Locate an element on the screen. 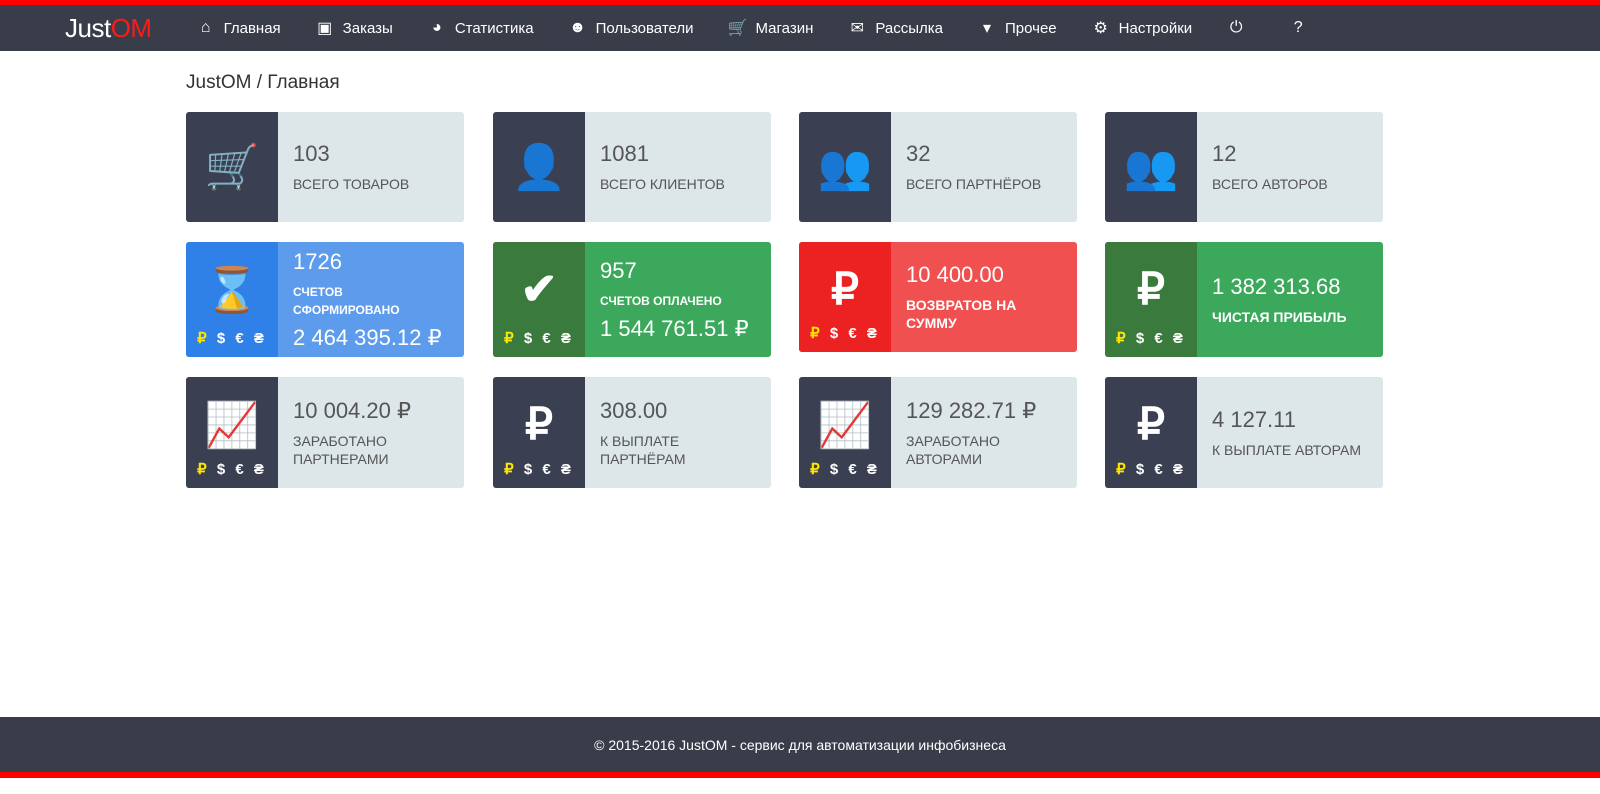 This screenshot has width=1600, height=794. card-label: Заработано партнерами is located at coordinates (341, 449).